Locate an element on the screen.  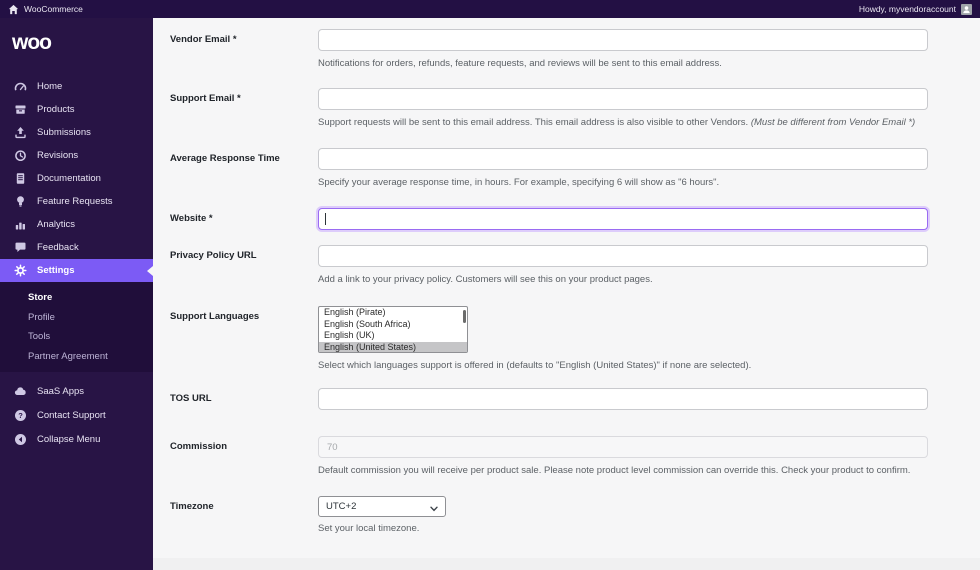
website-input is located at coordinates (623, 219).